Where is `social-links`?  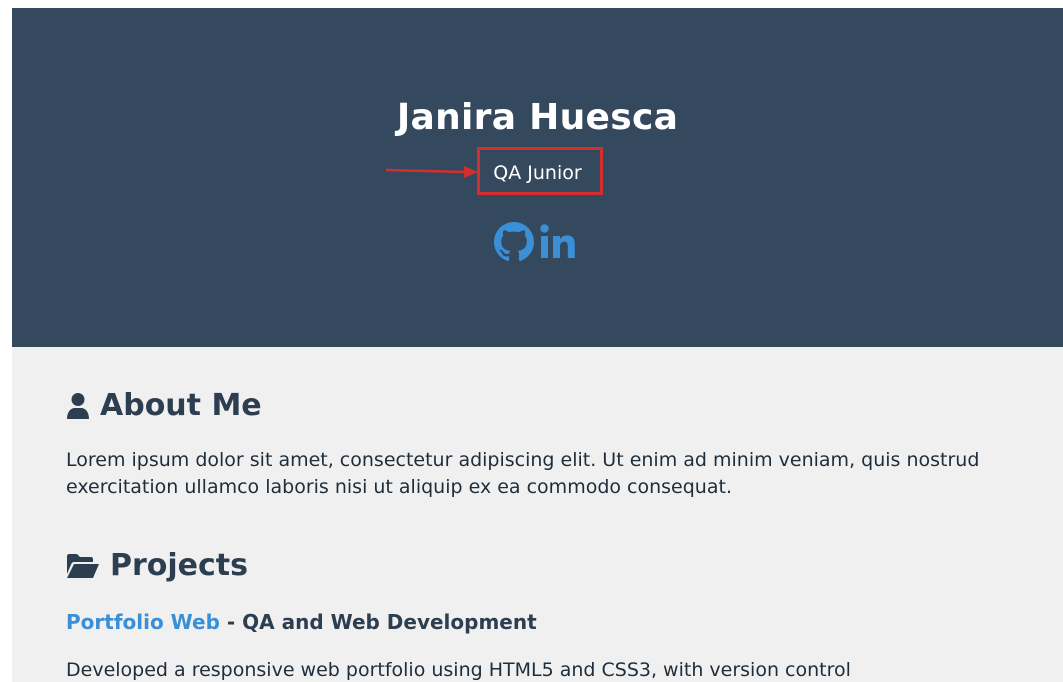 social-links is located at coordinates (537, 242).